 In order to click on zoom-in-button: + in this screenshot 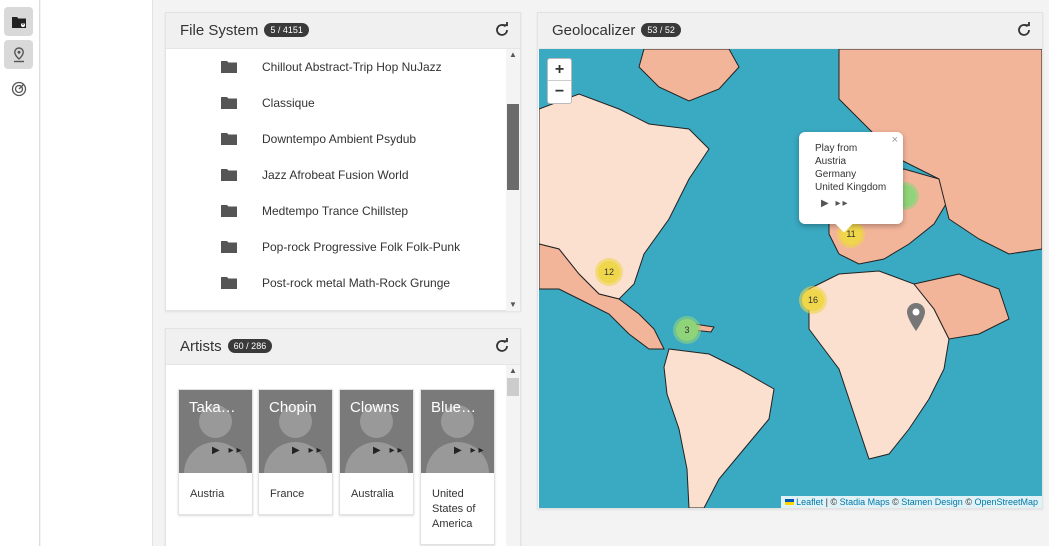, I will do `click(559, 70)`.